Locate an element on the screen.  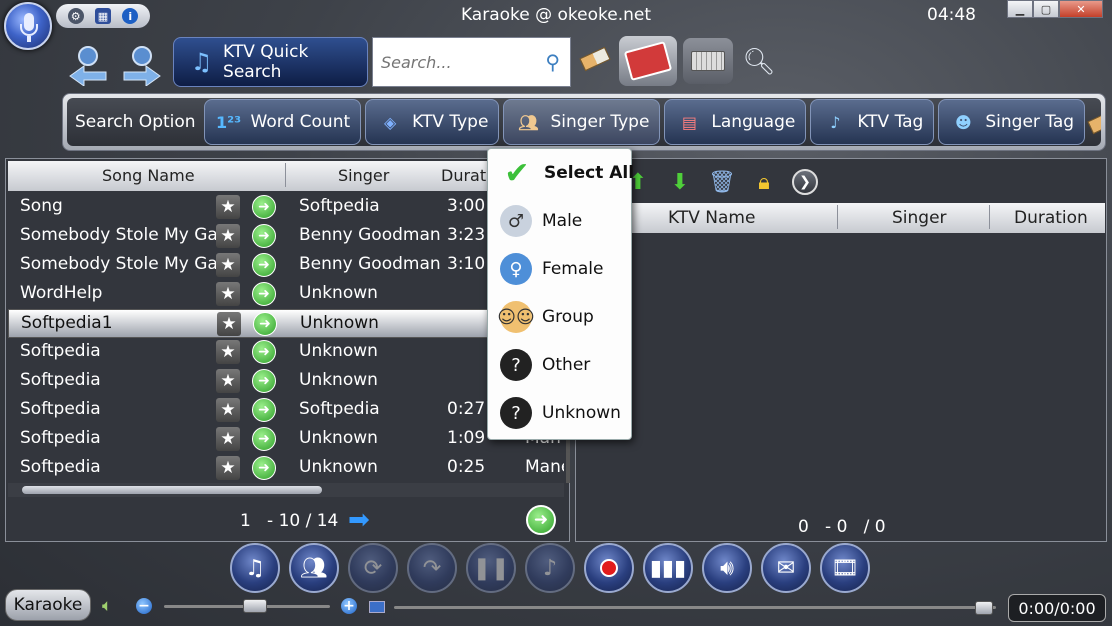
duration: 3:00 is located at coordinates (466, 206).